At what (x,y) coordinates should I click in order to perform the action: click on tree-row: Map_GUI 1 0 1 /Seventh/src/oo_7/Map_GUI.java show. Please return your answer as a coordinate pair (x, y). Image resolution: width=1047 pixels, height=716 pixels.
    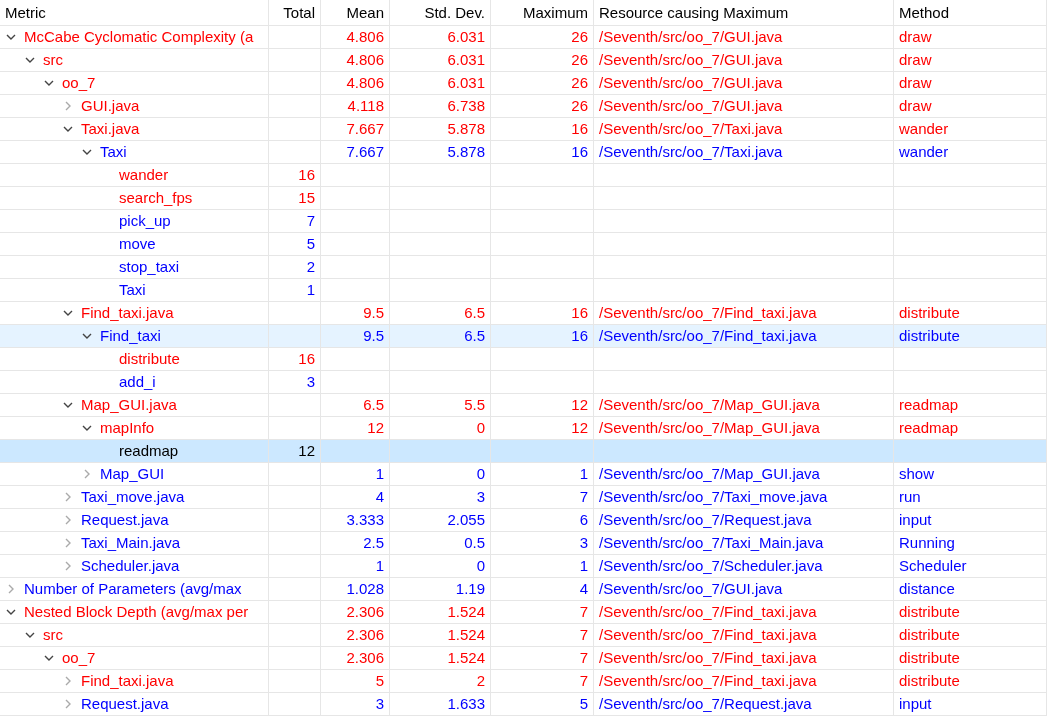
    Looking at the image, I should click on (523, 474).